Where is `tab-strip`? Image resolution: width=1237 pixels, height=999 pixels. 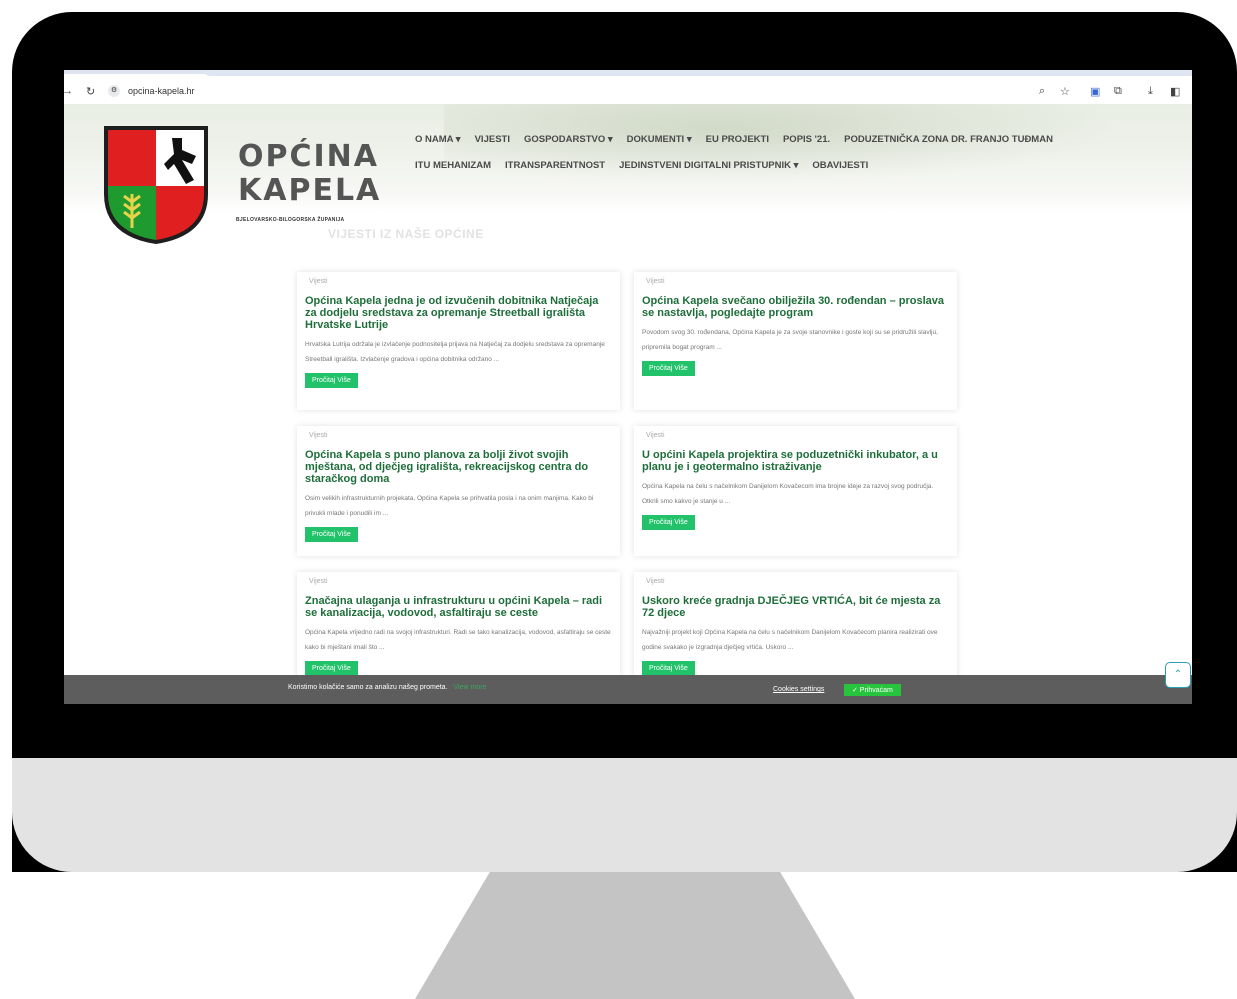
tab-strip is located at coordinates (698, 73).